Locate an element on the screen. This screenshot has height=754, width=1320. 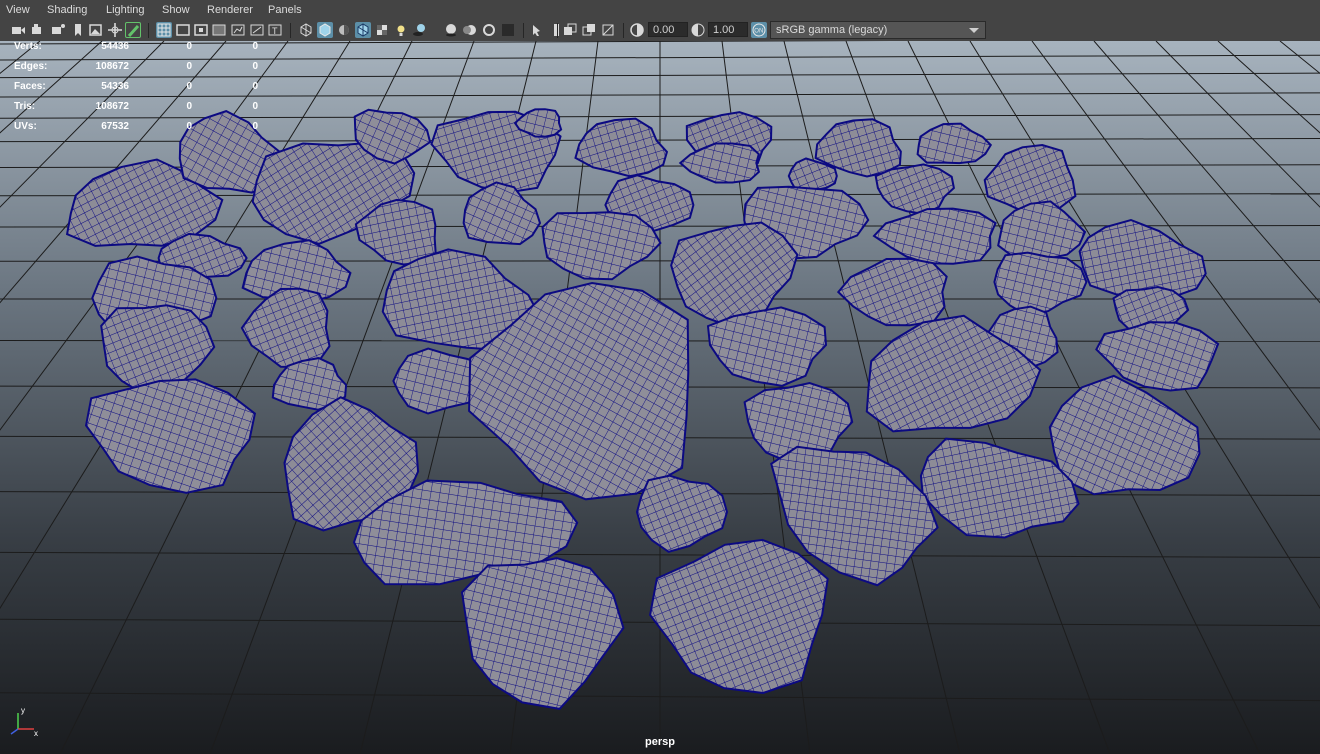
color-space-value: sRGB gamma (legacy) is located at coordinates (832, 30).